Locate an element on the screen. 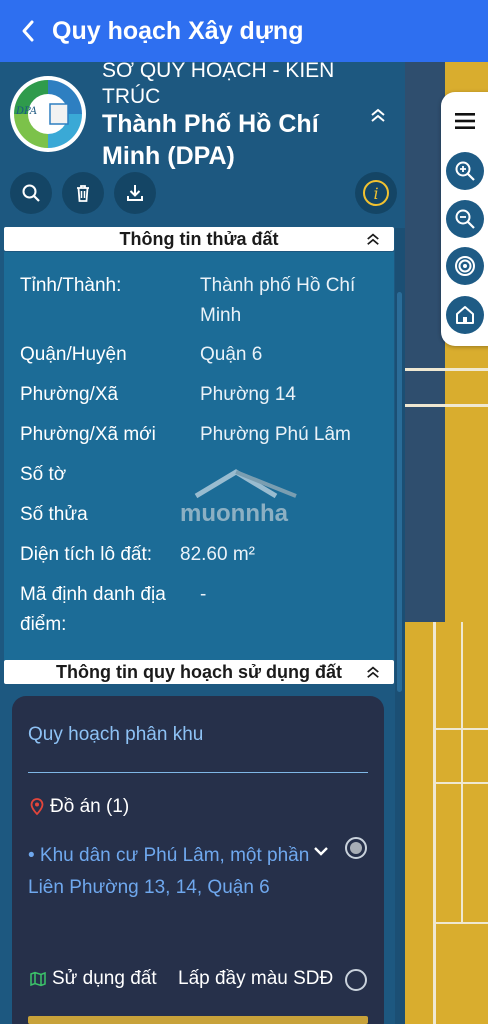  zoom-out-icon is located at coordinates (465, 219).